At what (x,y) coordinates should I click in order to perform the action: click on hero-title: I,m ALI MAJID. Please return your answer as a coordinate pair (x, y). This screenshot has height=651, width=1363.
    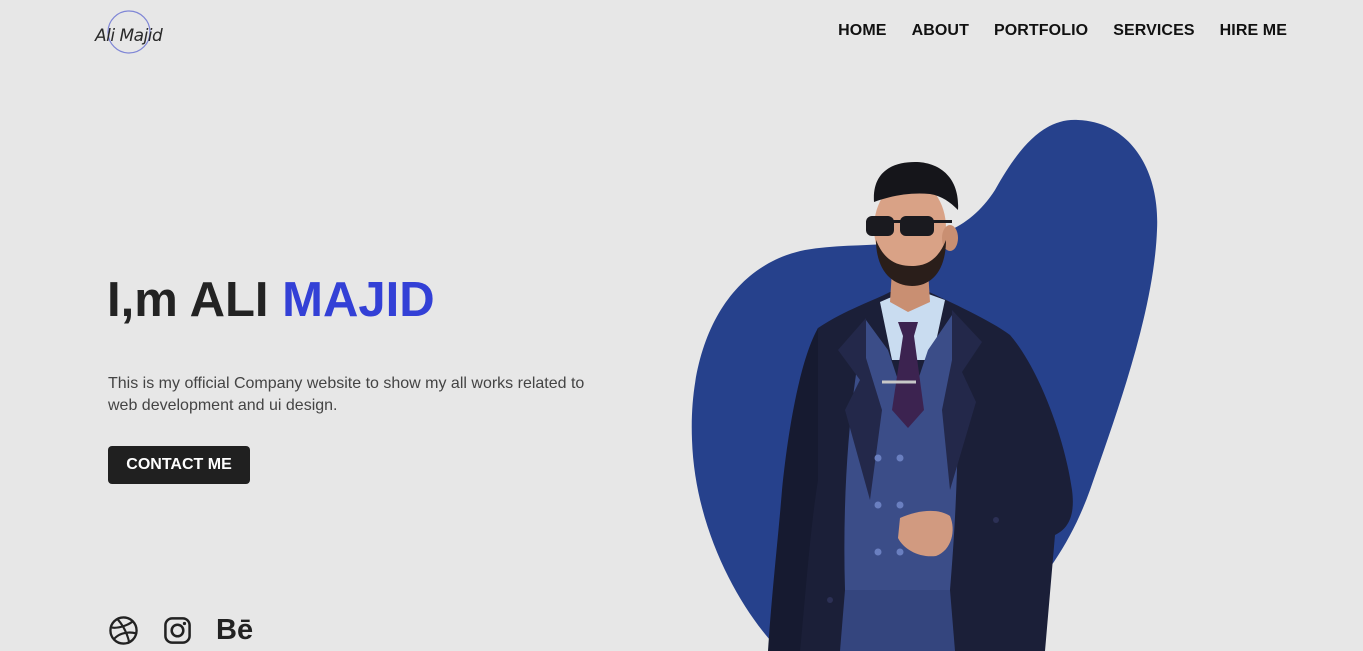
    Looking at the image, I should click on (271, 300).